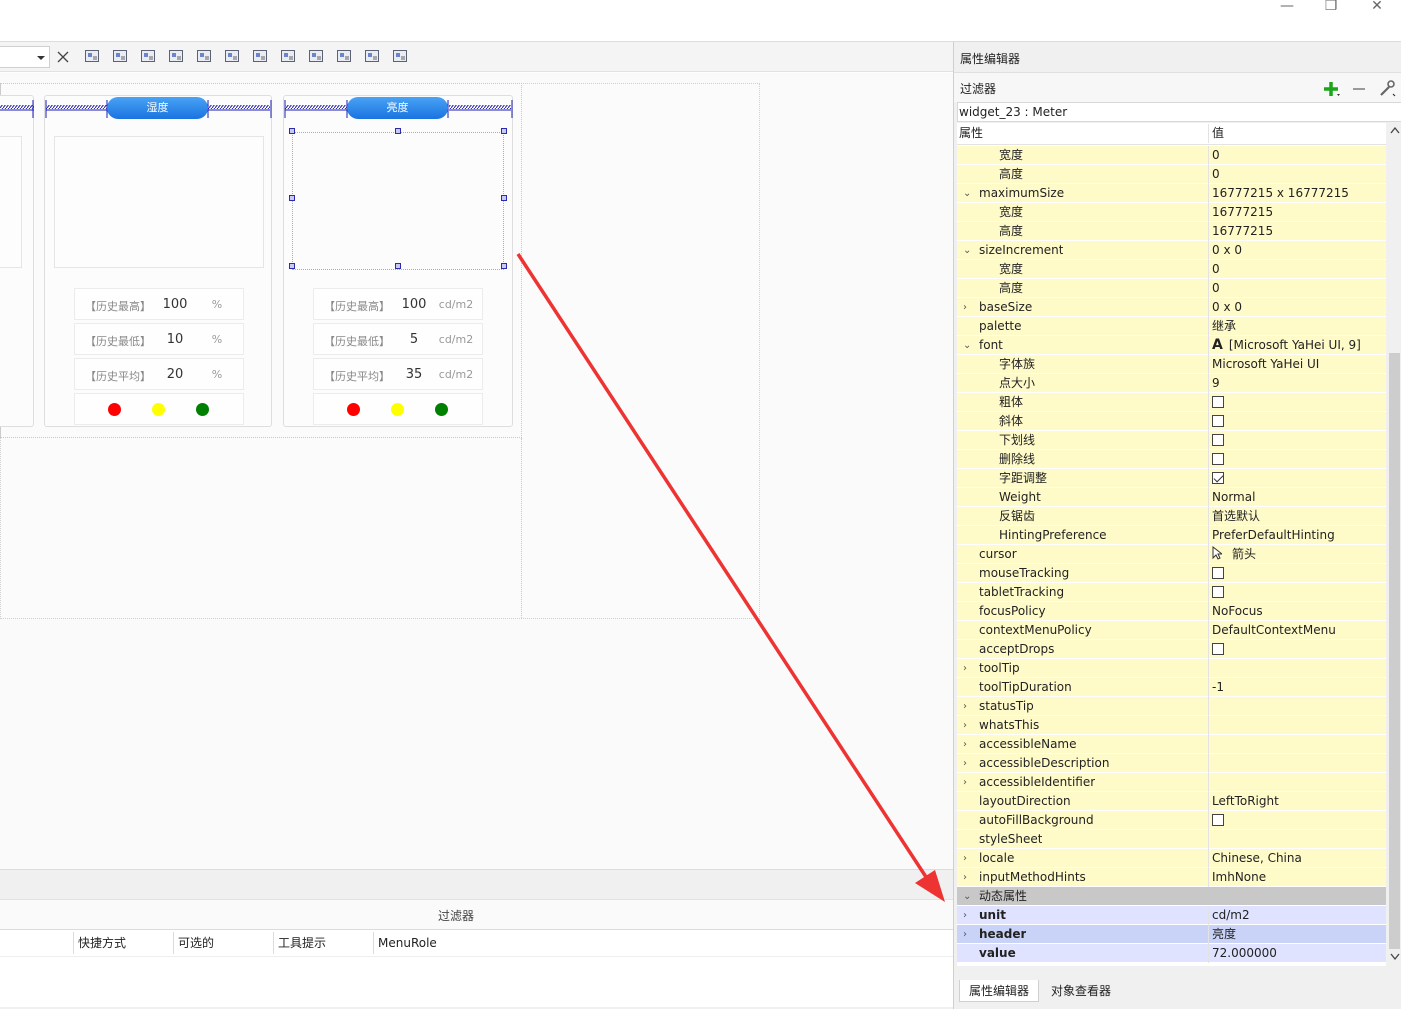  I want to click on column-header-value: 值, so click(1297, 133).